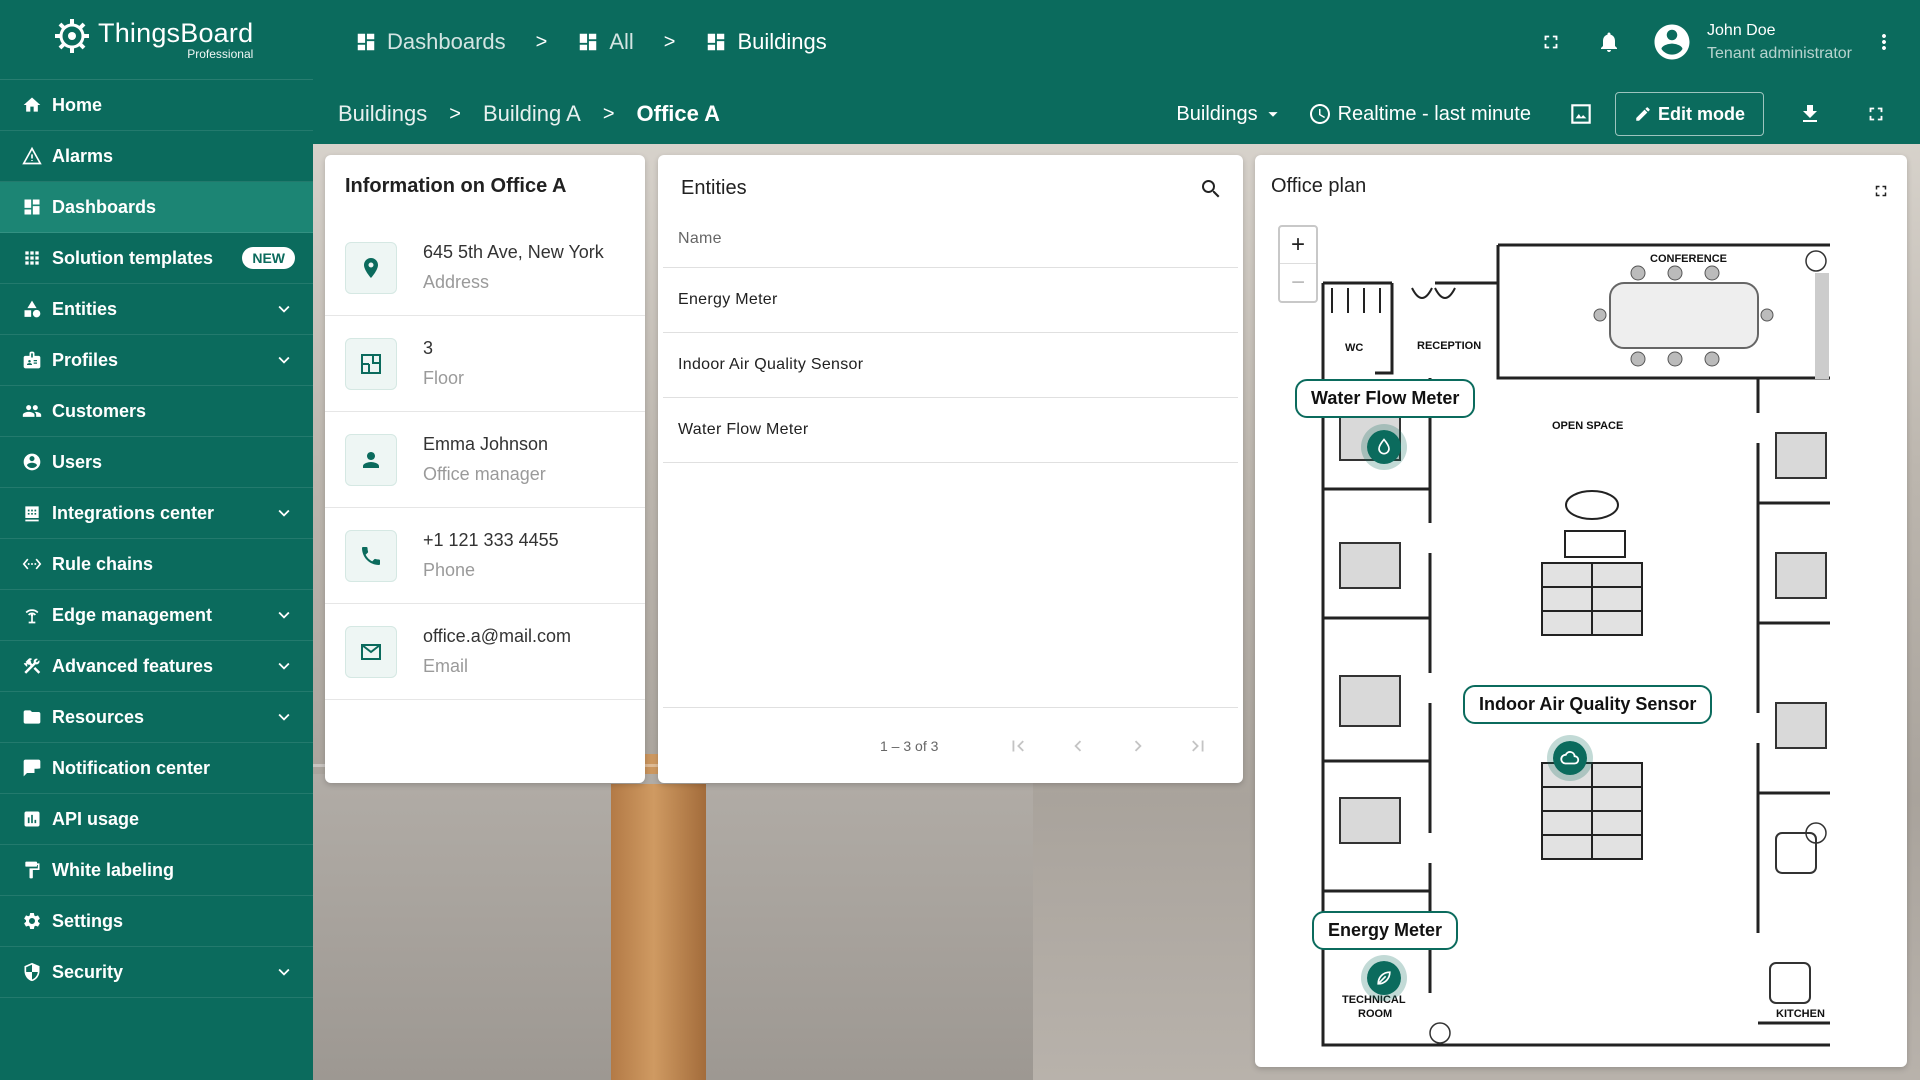  What do you see at coordinates (1384, 978) in the screenshot?
I see `energy-leaf-icon` at bounding box center [1384, 978].